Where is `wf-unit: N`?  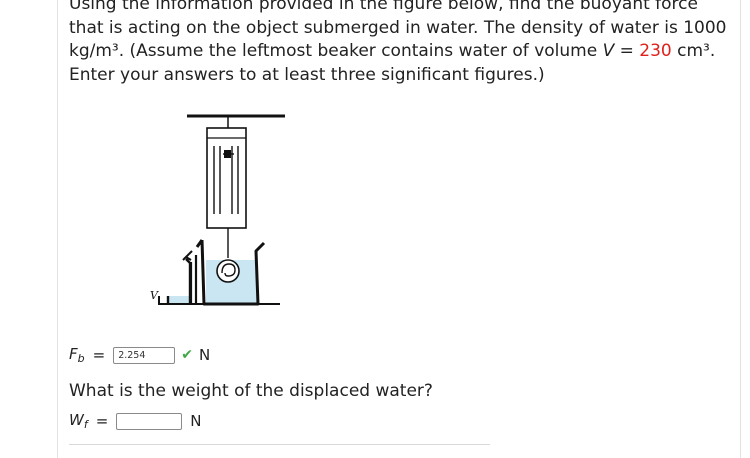
wf-unit: N is located at coordinates (196, 421).